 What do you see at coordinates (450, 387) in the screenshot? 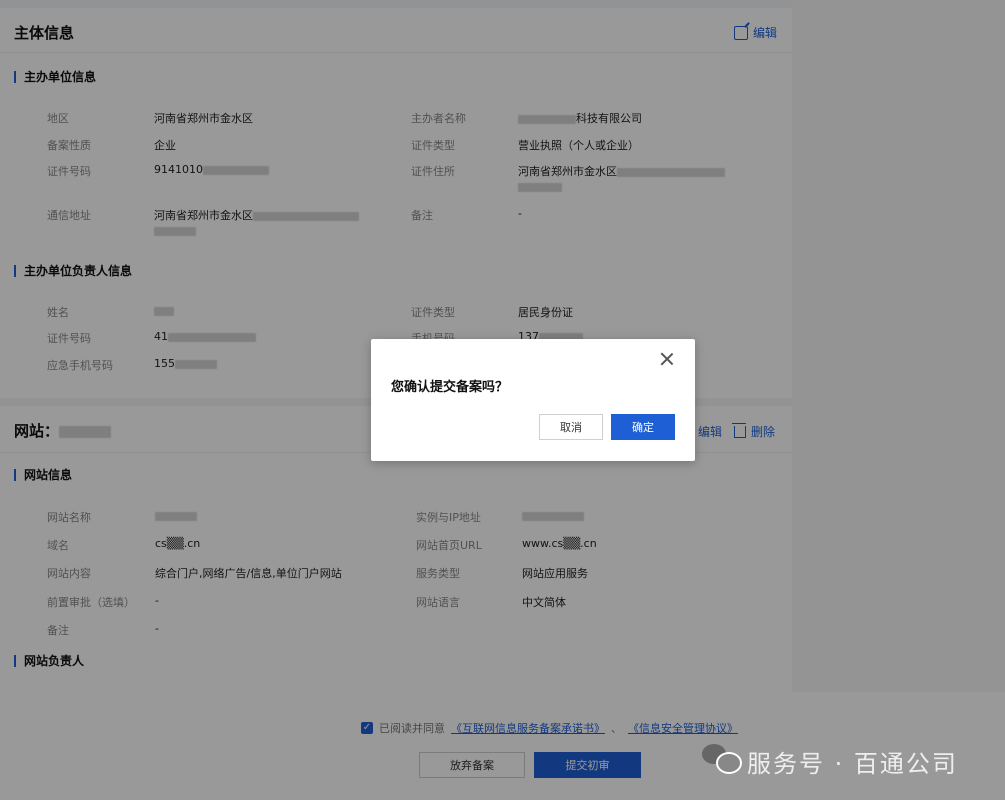
I see `dialog-message: 您确认提交备案吗？` at bounding box center [450, 387].